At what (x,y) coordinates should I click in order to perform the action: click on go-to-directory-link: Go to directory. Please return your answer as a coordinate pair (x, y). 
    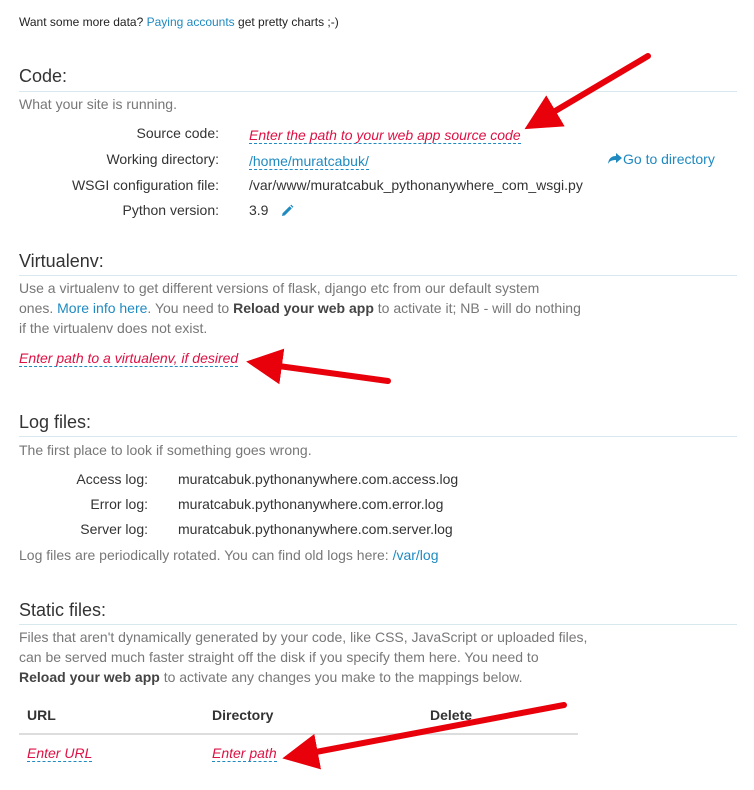
    Looking at the image, I should click on (661, 159).